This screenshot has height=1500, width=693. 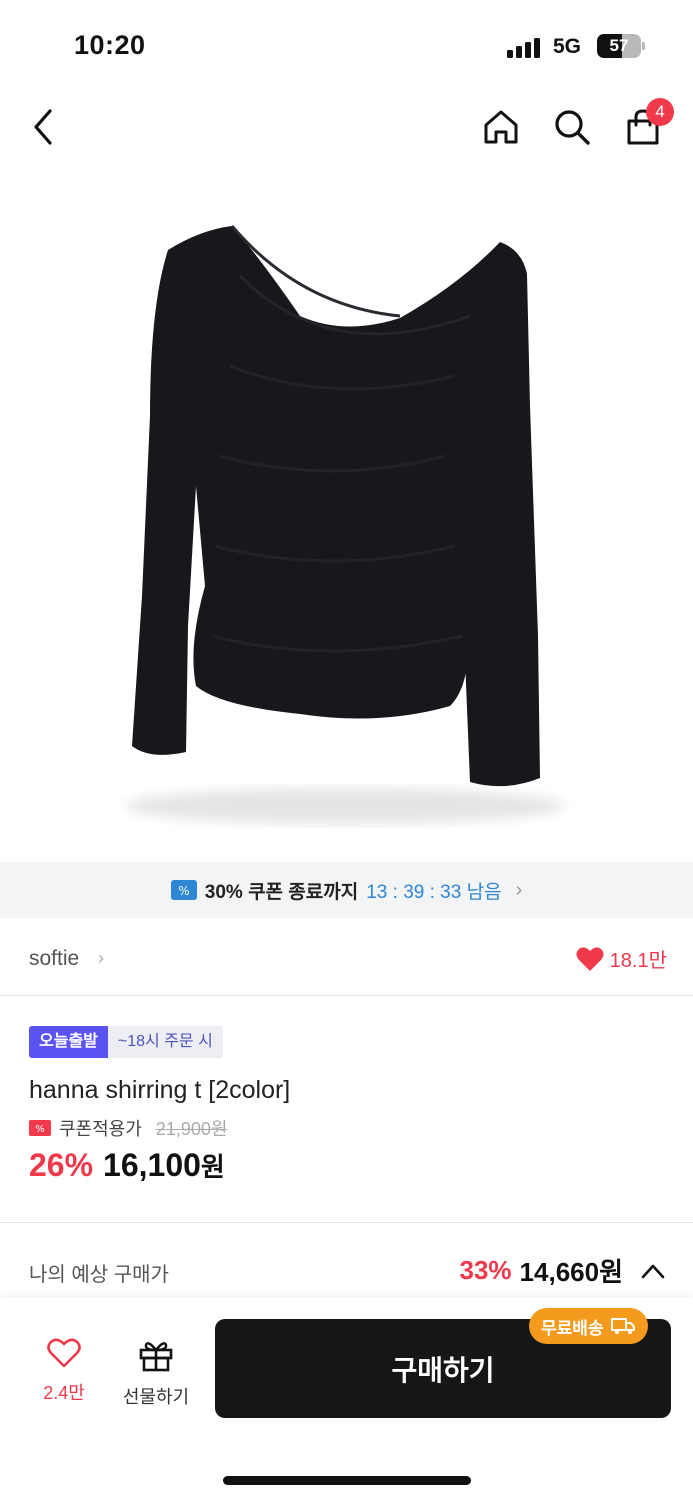 What do you see at coordinates (110, 45) in the screenshot?
I see `status-time: 10:20` at bounding box center [110, 45].